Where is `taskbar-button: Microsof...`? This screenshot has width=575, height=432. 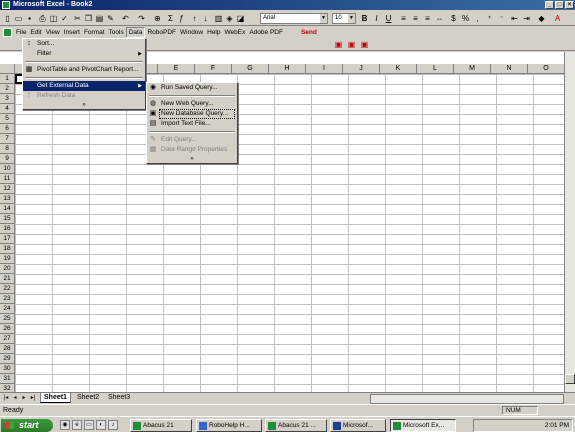 taskbar-button: Microsof... is located at coordinates (358, 425).